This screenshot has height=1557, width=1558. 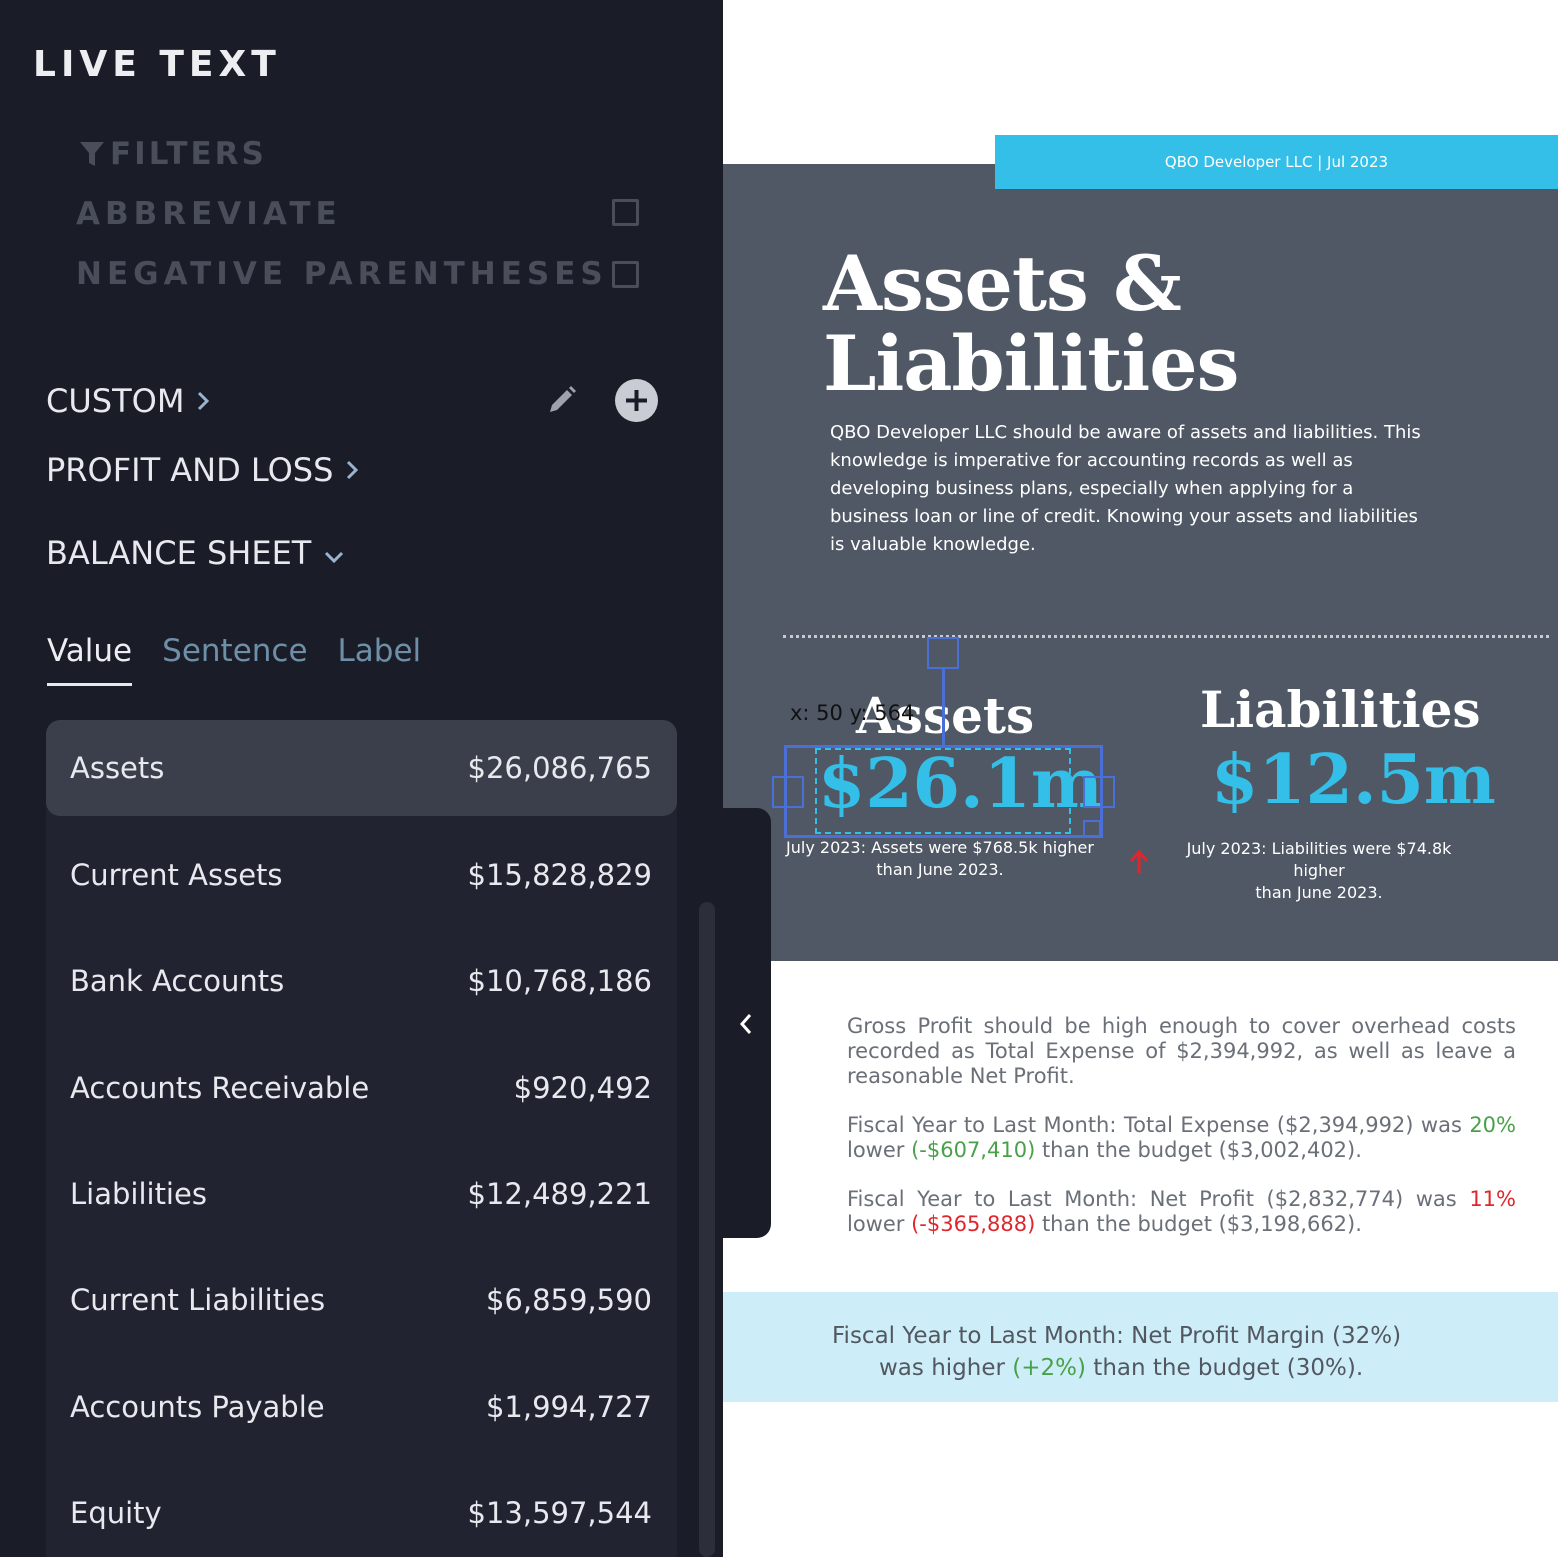 I want to click on panel-title: LIVE TEXT, so click(x=157, y=64).